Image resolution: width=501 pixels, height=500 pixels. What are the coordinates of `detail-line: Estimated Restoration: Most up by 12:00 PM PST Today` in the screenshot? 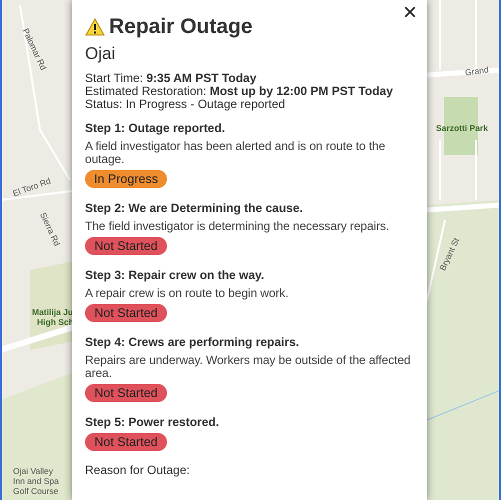 It's located at (239, 91).